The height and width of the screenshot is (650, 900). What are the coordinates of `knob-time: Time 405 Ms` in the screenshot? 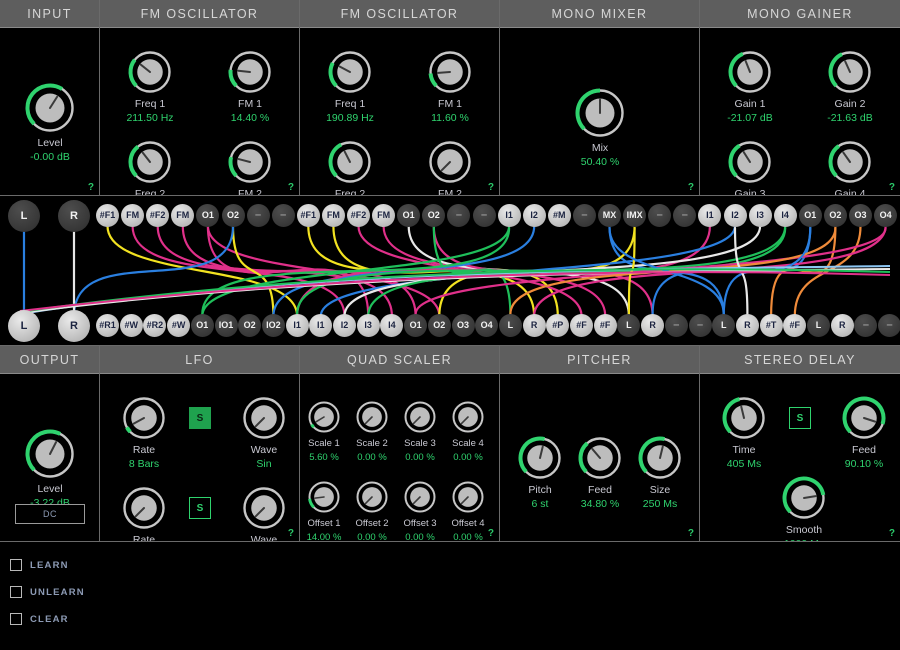 It's located at (744, 433).